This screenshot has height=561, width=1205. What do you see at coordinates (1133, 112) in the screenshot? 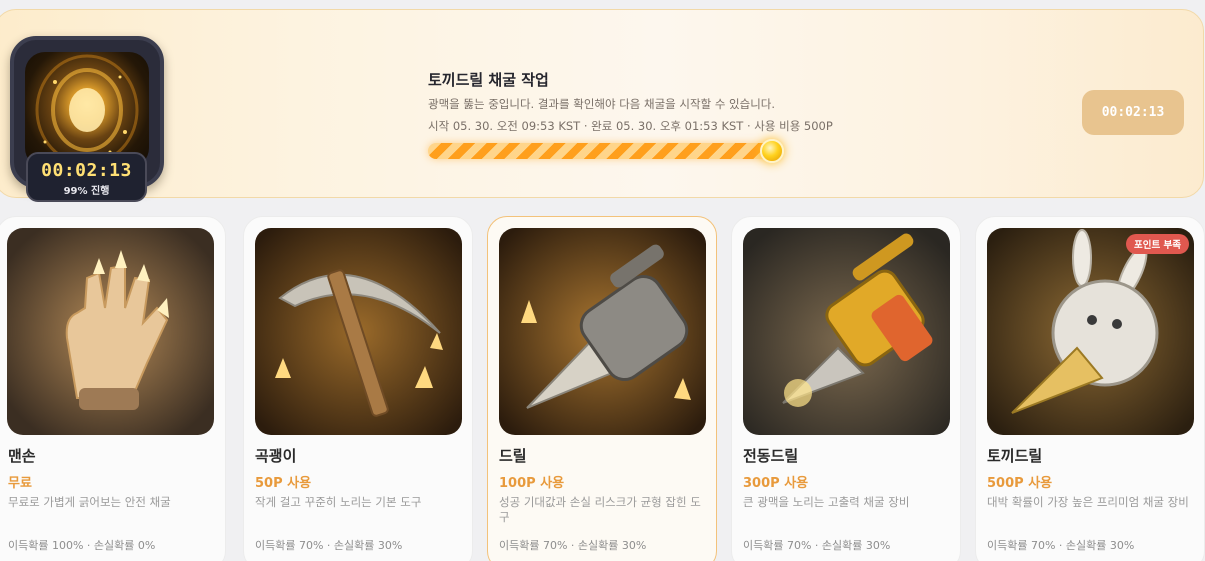
I see `timer-button: 00:02:13` at bounding box center [1133, 112].